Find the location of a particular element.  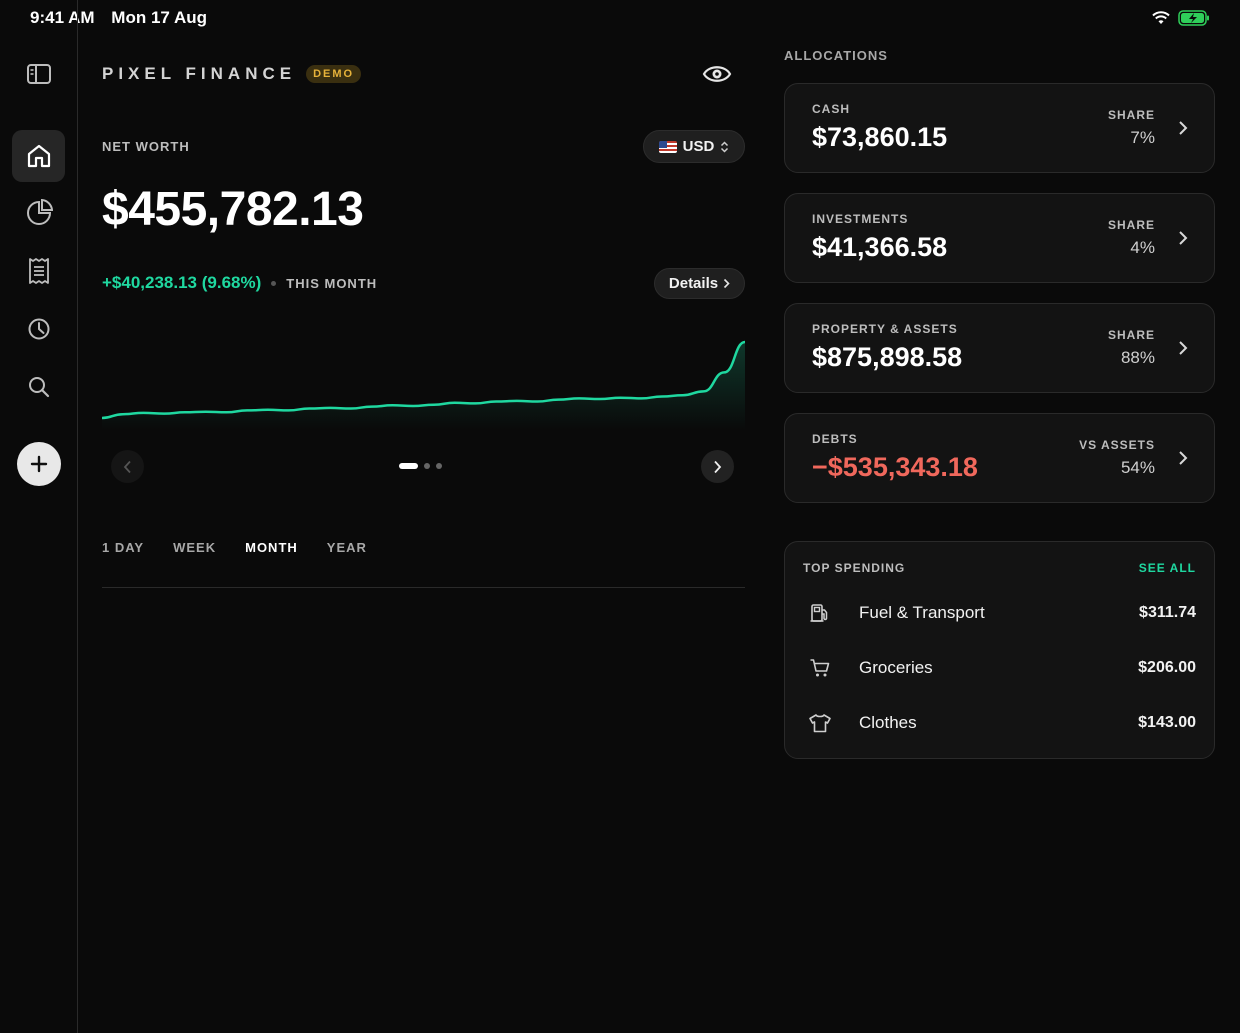

card-share-value: 88% is located at coordinates (1137, 357).